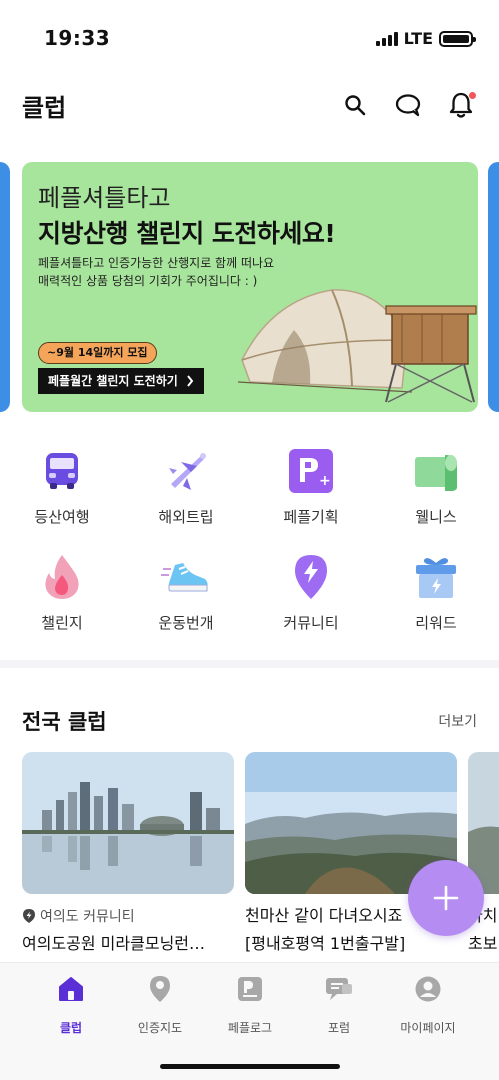  What do you see at coordinates (311, 471) in the screenshot?
I see `p-plus-icon: +` at bounding box center [311, 471].